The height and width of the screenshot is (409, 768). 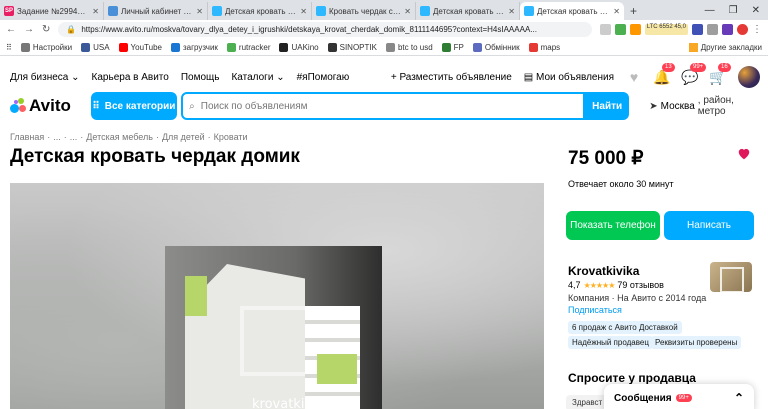 I want to click on tab-favicon-icon, so click(x=217, y=11).